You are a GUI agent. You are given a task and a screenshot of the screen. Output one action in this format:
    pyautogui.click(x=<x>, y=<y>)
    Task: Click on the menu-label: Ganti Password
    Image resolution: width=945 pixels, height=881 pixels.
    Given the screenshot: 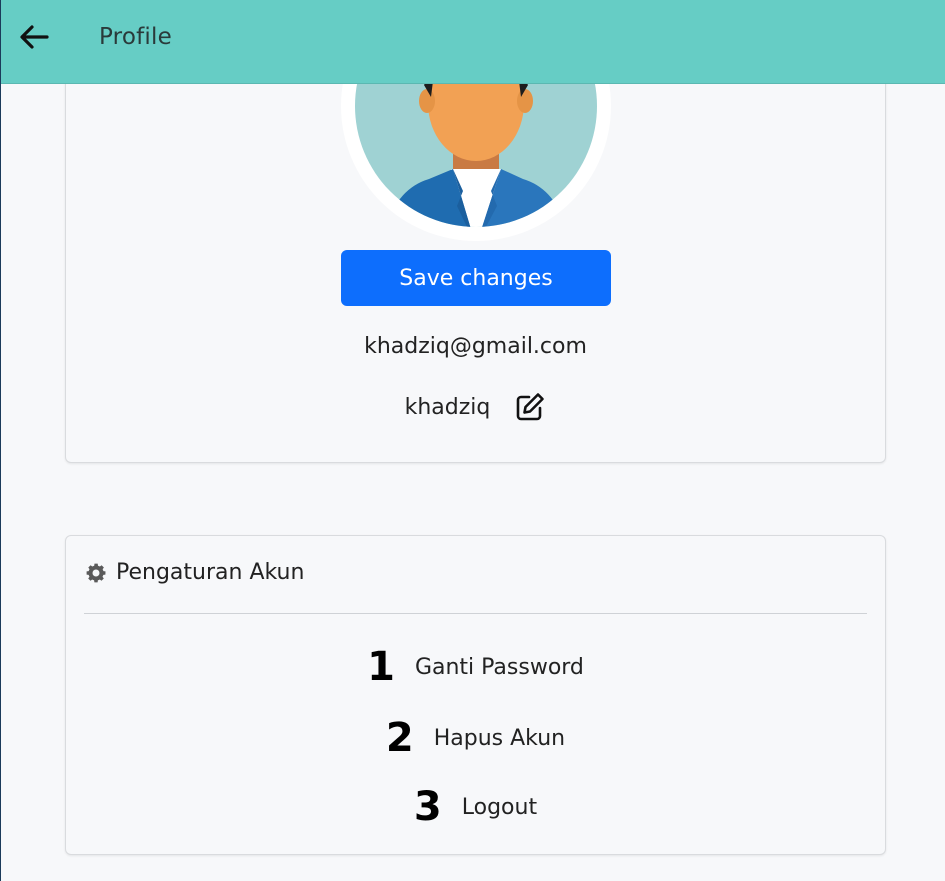 What is the action you would take?
    pyautogui.click(x=499, y=667)
    